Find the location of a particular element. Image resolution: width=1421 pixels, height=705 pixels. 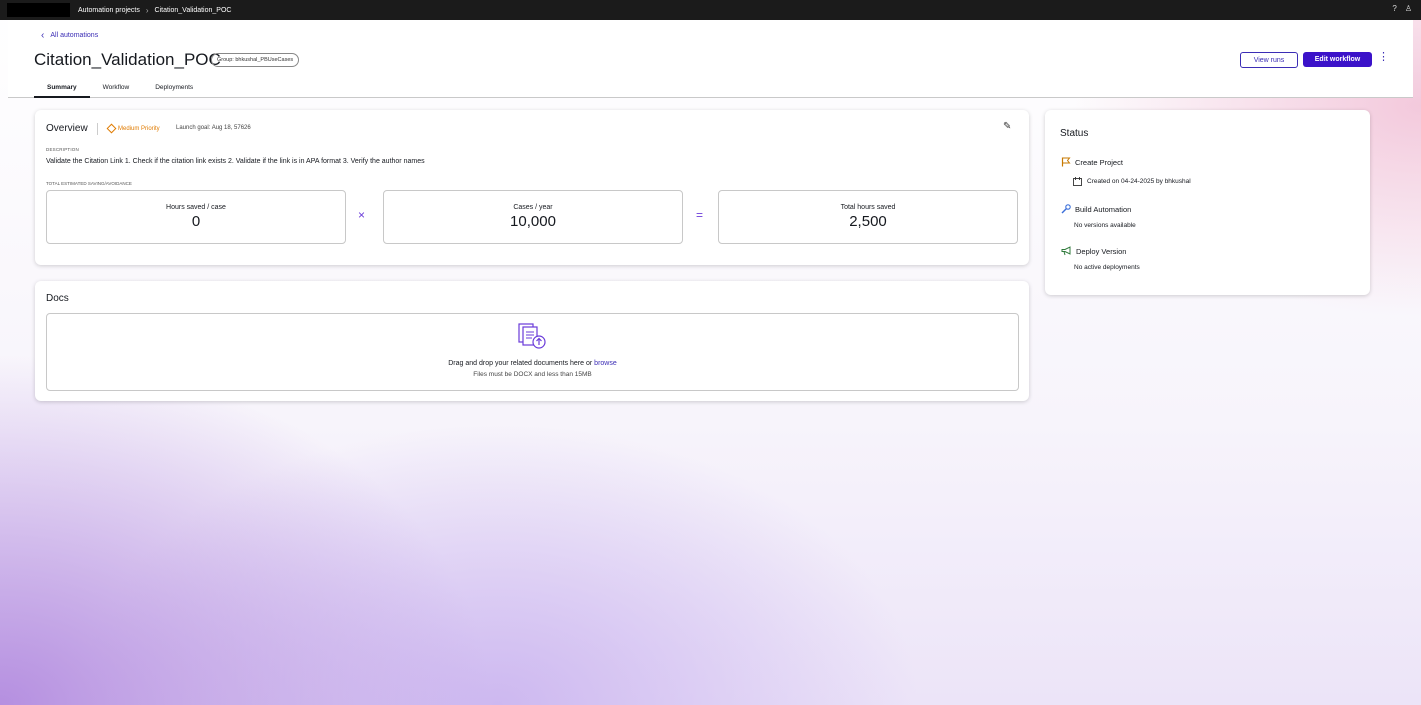

priority-badge: Medium Priority is located at coordinates (133, 128).